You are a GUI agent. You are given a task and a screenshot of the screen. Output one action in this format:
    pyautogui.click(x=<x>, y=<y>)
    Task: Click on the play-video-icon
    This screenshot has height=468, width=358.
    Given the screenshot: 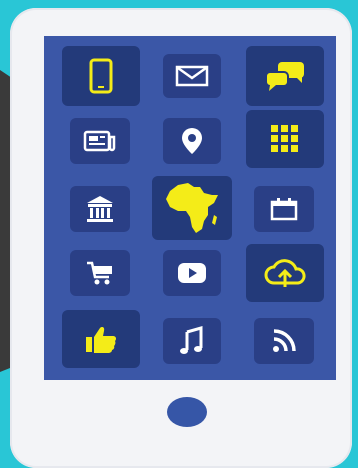 What is the action you would take?
    pyautogui.click(x=192, y=273)
    